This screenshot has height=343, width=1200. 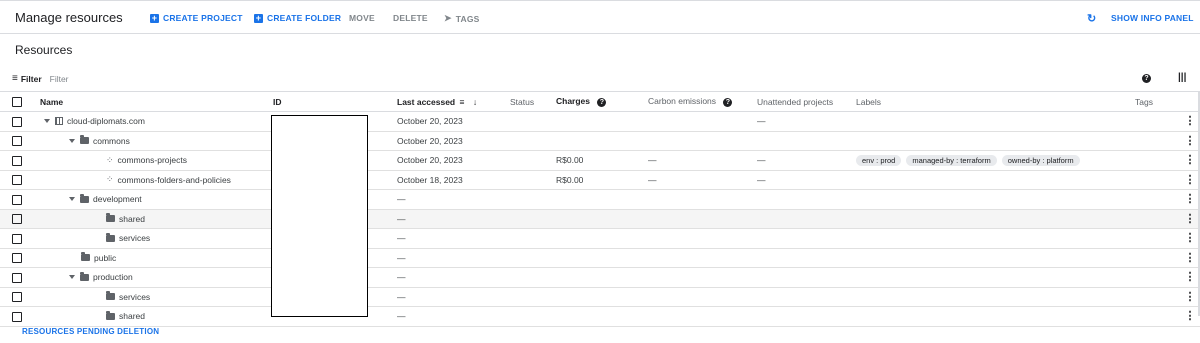 I want to click on filter-input: Filter, so click(x=59, y=79).